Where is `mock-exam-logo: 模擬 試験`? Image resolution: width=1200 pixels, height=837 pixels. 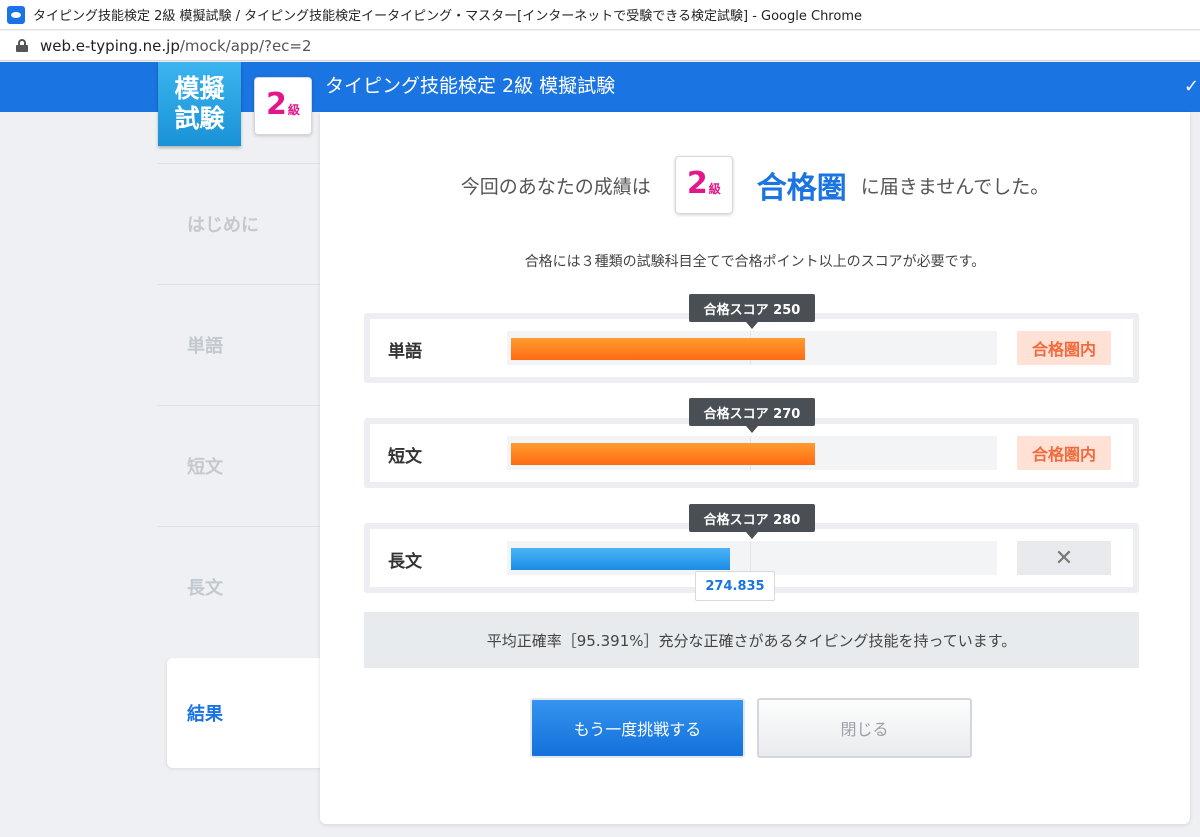
mock-exam-logo: 模擬 試験 is located at coordinates (199, 104).